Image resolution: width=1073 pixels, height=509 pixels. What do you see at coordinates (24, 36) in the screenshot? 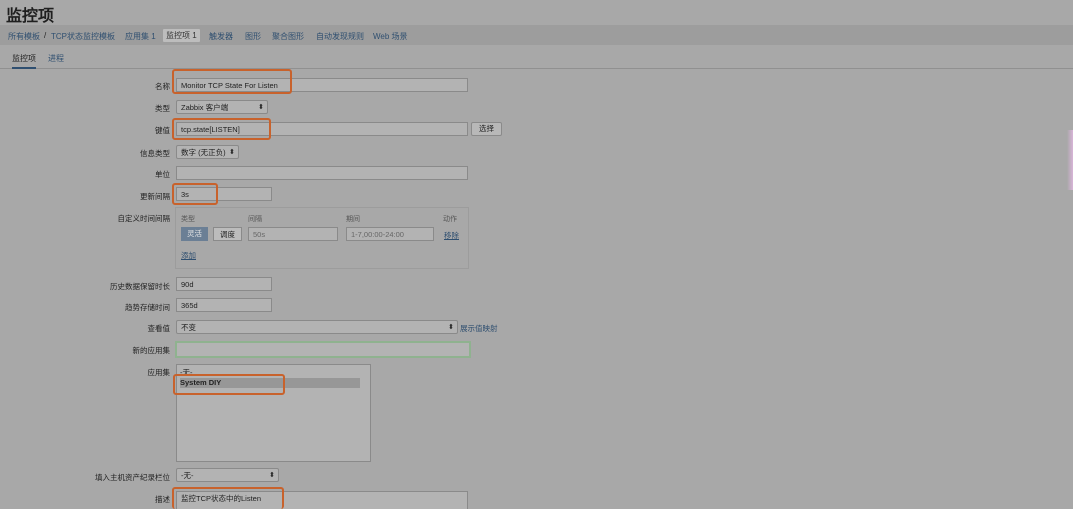
I see `breadcrumb-all-templates: 所有模板` at bounding box center [24, 36].